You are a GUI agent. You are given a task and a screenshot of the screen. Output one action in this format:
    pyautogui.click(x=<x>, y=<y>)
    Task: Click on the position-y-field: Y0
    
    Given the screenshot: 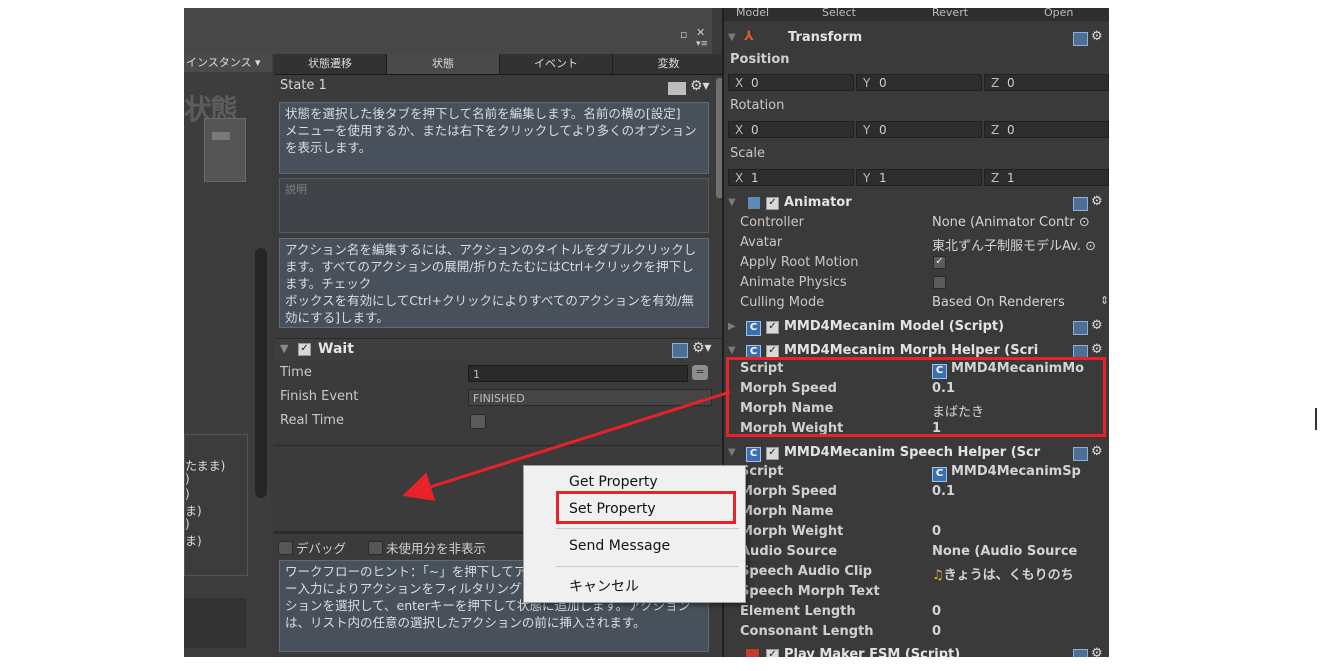 What is the action you would take?
    pyautogui.click(x=919, y=82)
    